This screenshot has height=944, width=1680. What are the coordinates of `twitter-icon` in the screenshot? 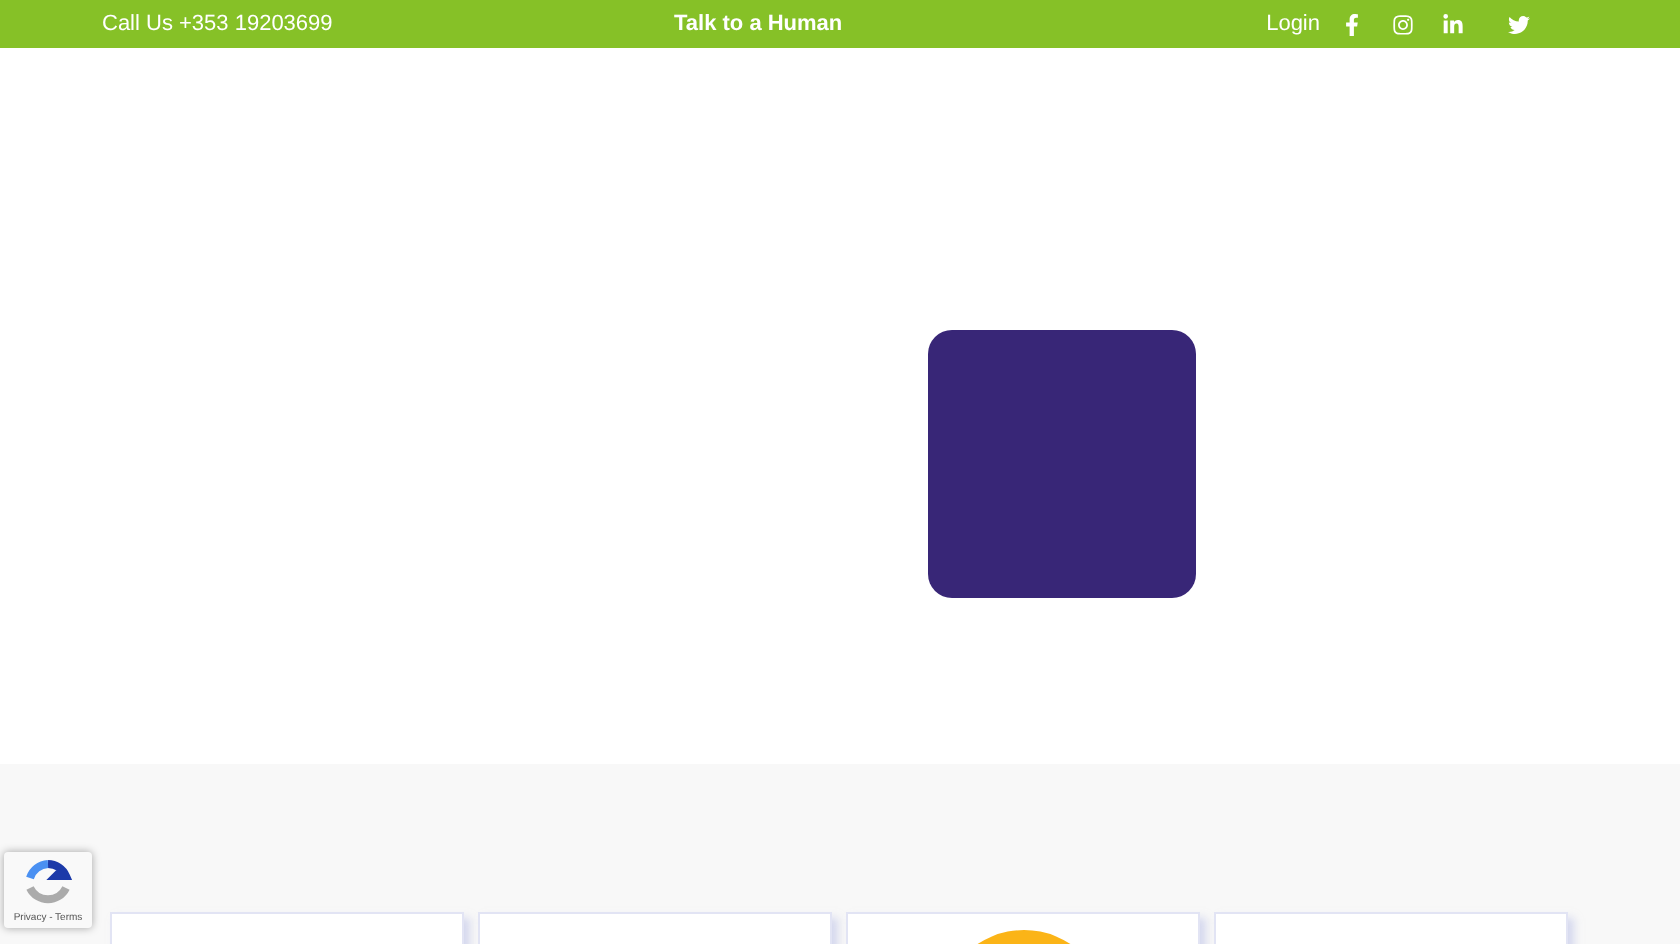 It's located at (1519, 24).